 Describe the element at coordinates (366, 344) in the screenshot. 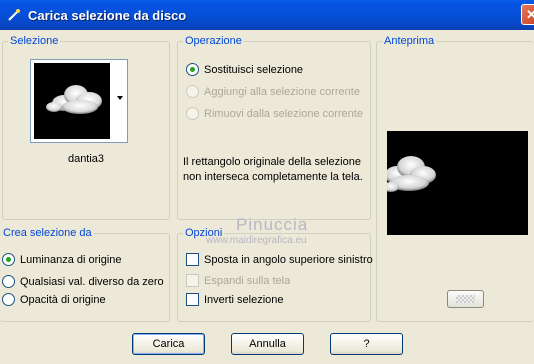

I see `help-button: ?` at that location.